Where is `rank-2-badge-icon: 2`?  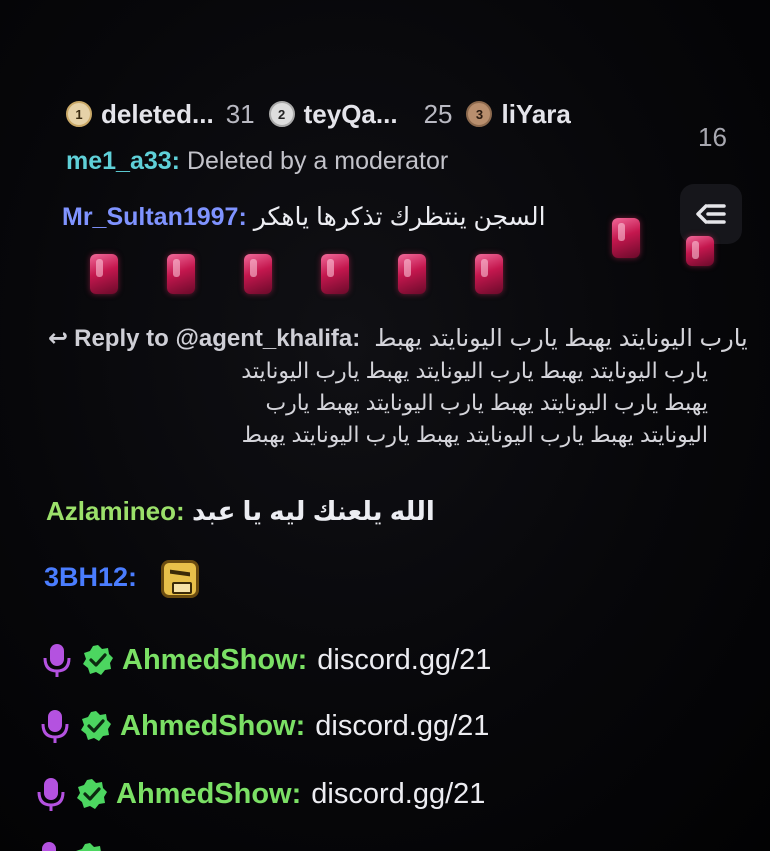 rank-2-badge-icon: 2 is located at coordinates (281, 114).